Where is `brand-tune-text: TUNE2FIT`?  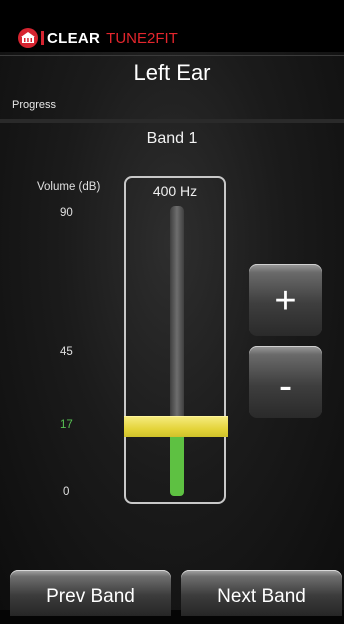 brand-tune-text: TUNE2FIT is located at coordinates (142, 38).